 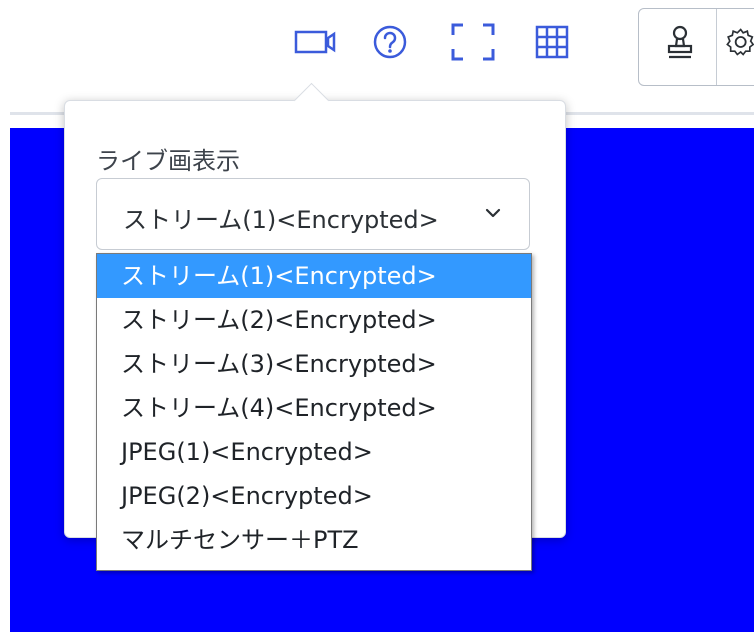 I want to click on stream-option: ストリーム(1)<Encrypted>, so click(x=314, y=276).